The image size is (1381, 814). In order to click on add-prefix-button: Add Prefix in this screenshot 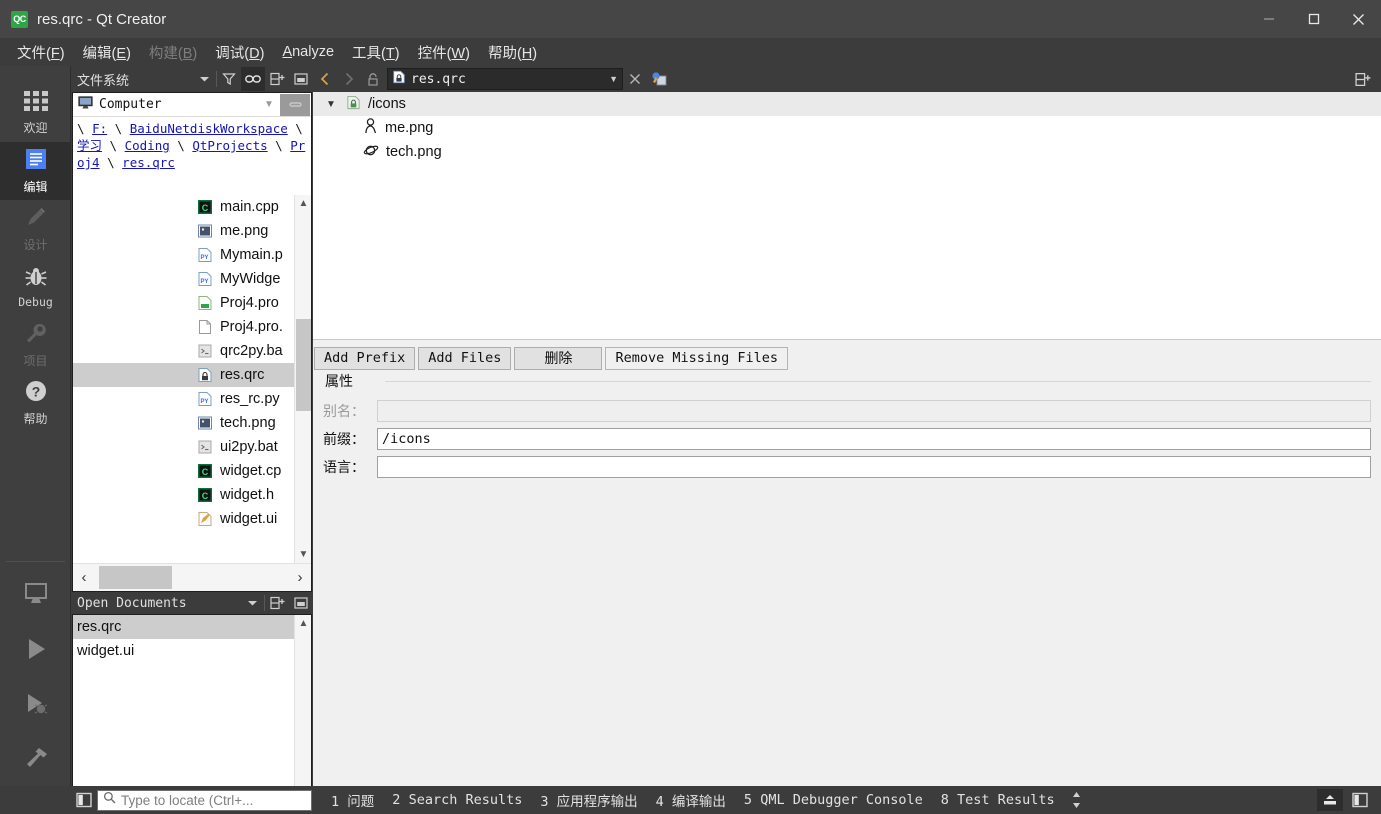, I will do `click(365, 358)`.